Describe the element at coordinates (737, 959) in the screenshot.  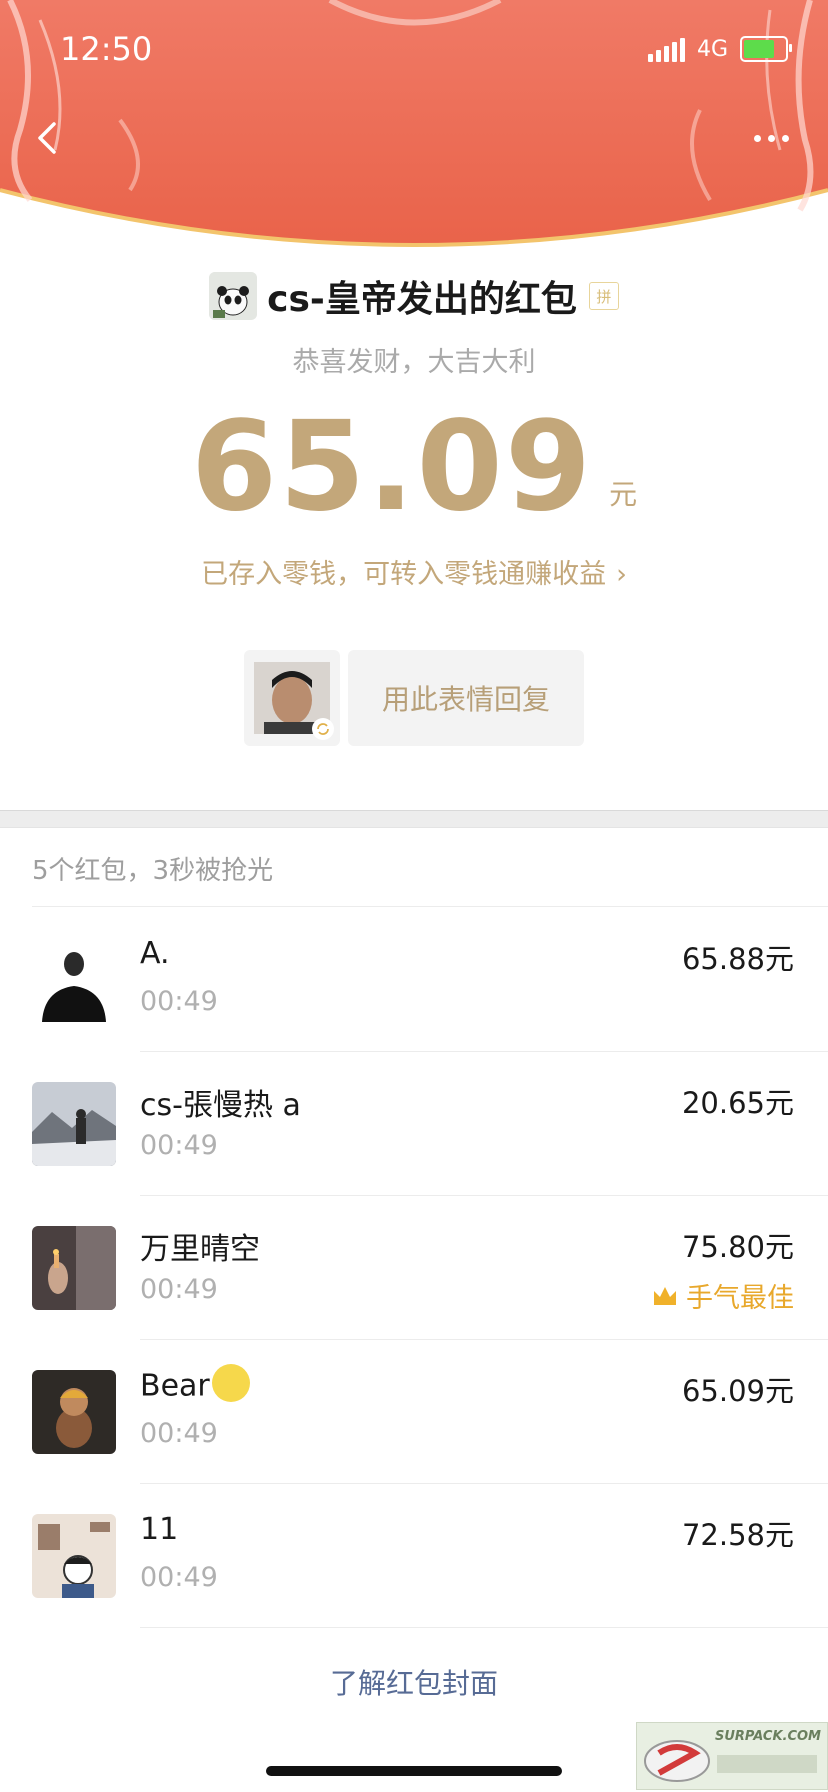
I see `claim-amount: 65.88元` at that location.